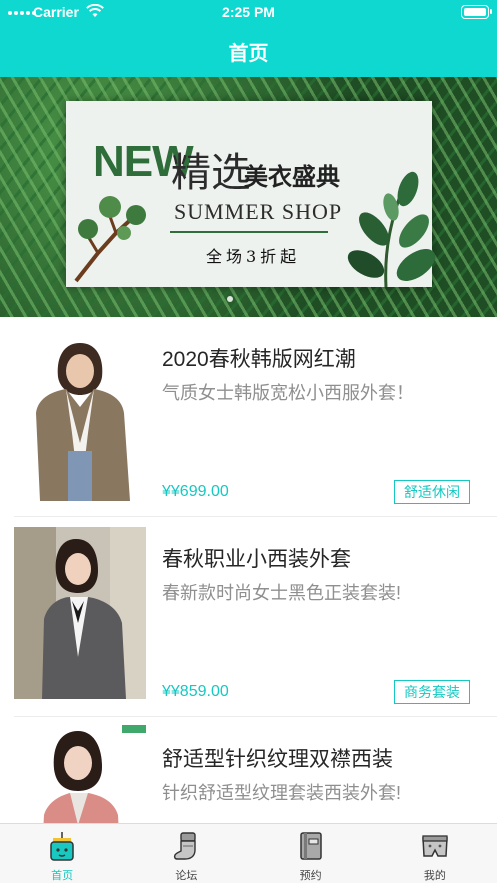 The image size is (497, 883). I want to click on tab-bar: 首页 论坛 预约 我的, so click(248, 853).